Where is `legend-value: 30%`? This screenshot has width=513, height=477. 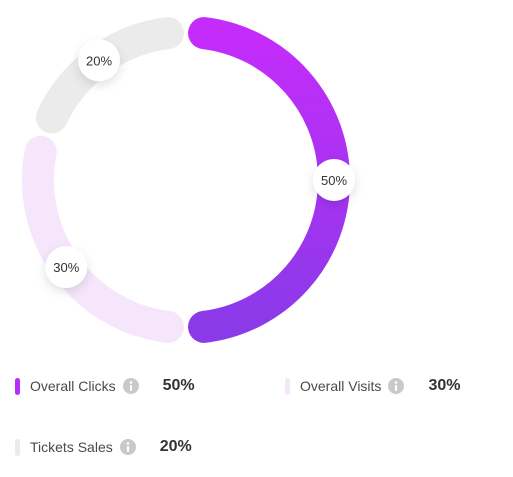 legend-value: 30% is located at coordinates (444, 385).